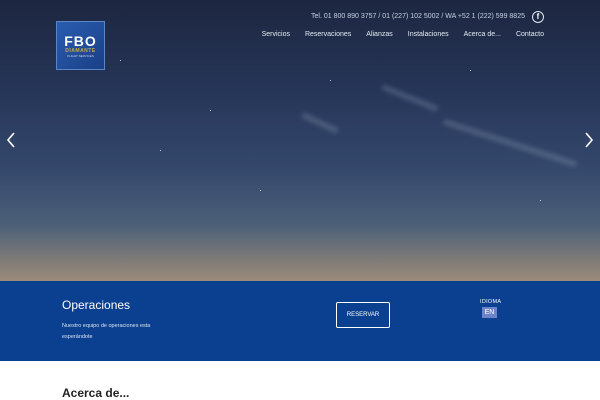 The width and height of the screenshot is (600, 400). I want to click on chevron-right-icon, so click(589, 140).